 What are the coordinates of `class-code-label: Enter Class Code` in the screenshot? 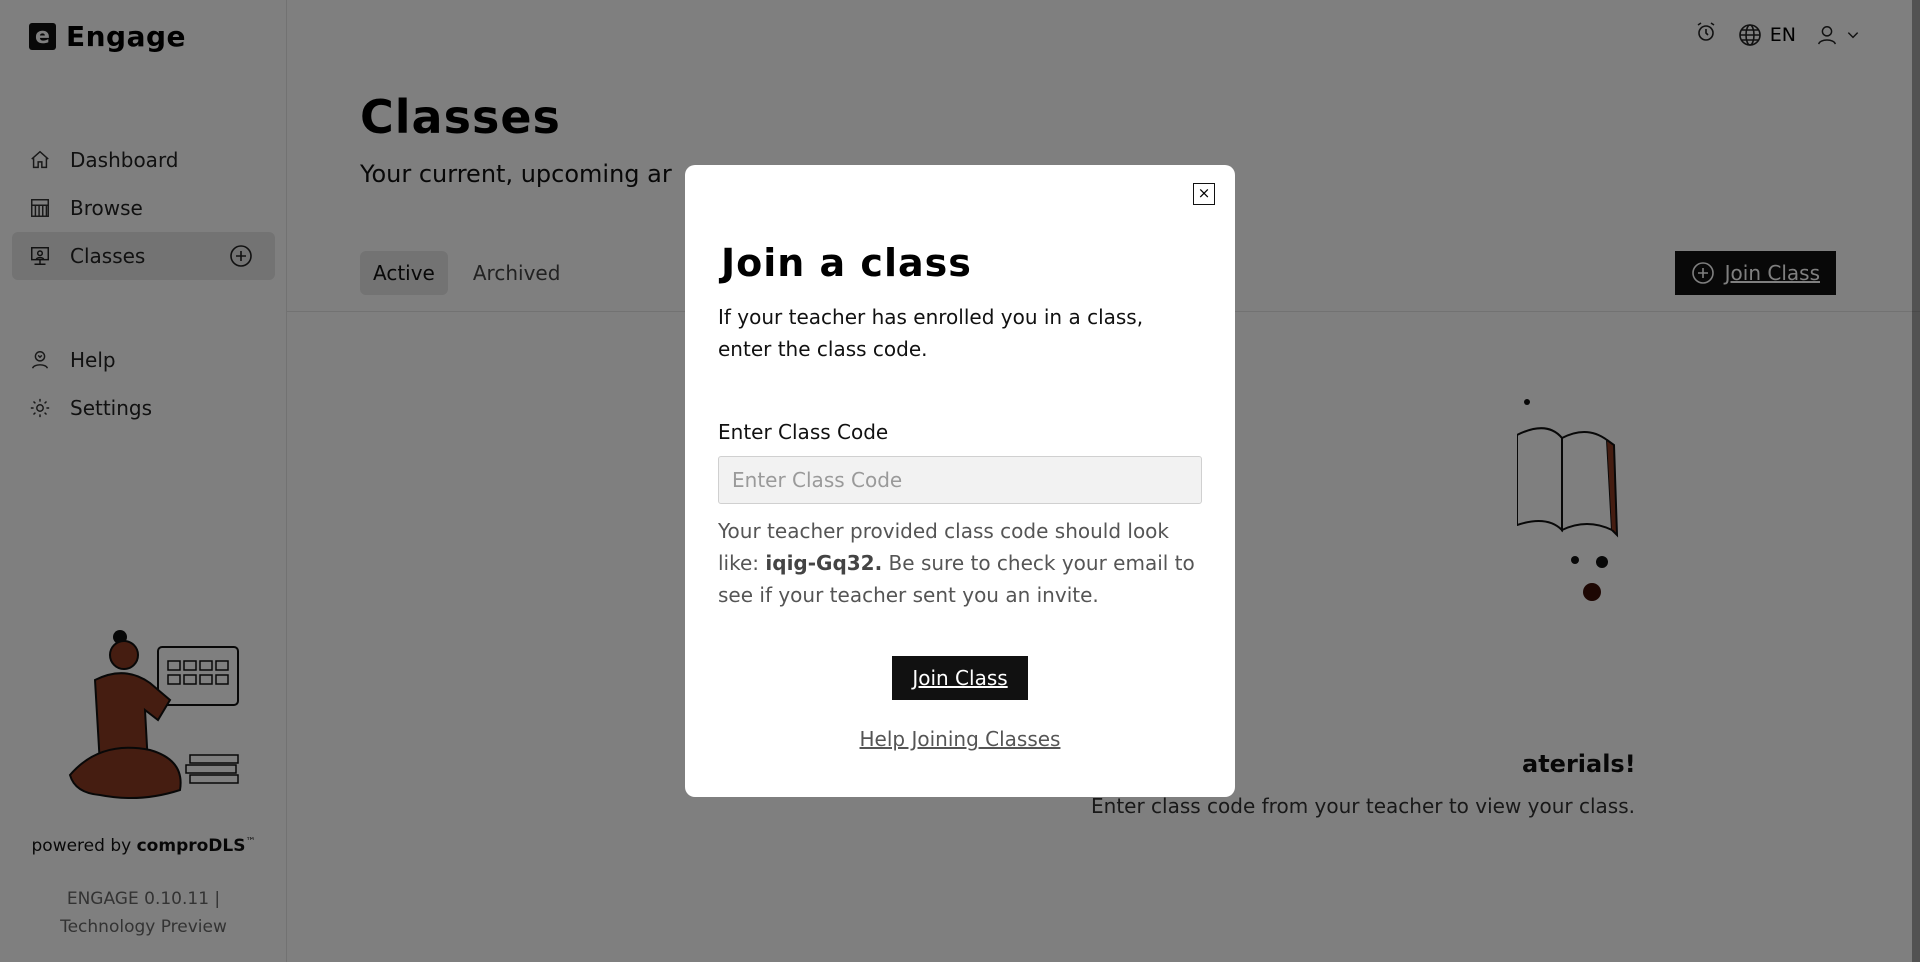 It's located at (803, 432).